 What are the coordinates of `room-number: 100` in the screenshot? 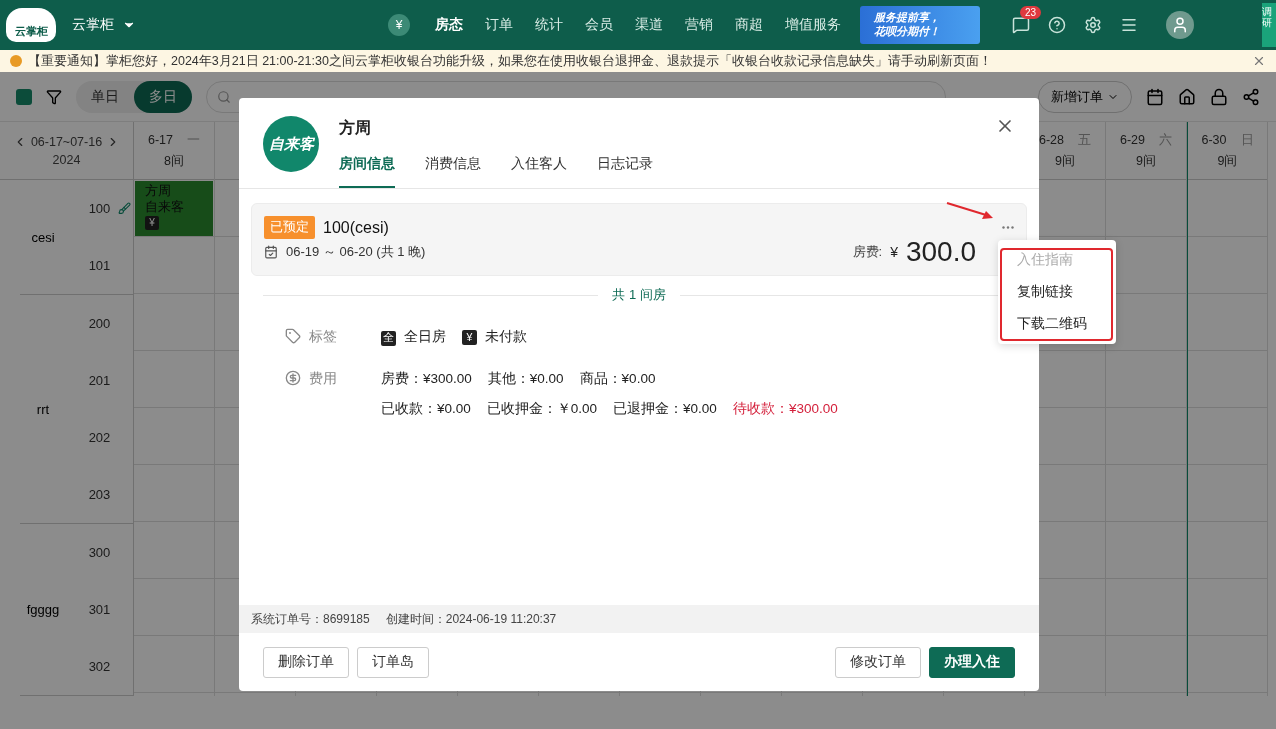 It's located at (99, 208).